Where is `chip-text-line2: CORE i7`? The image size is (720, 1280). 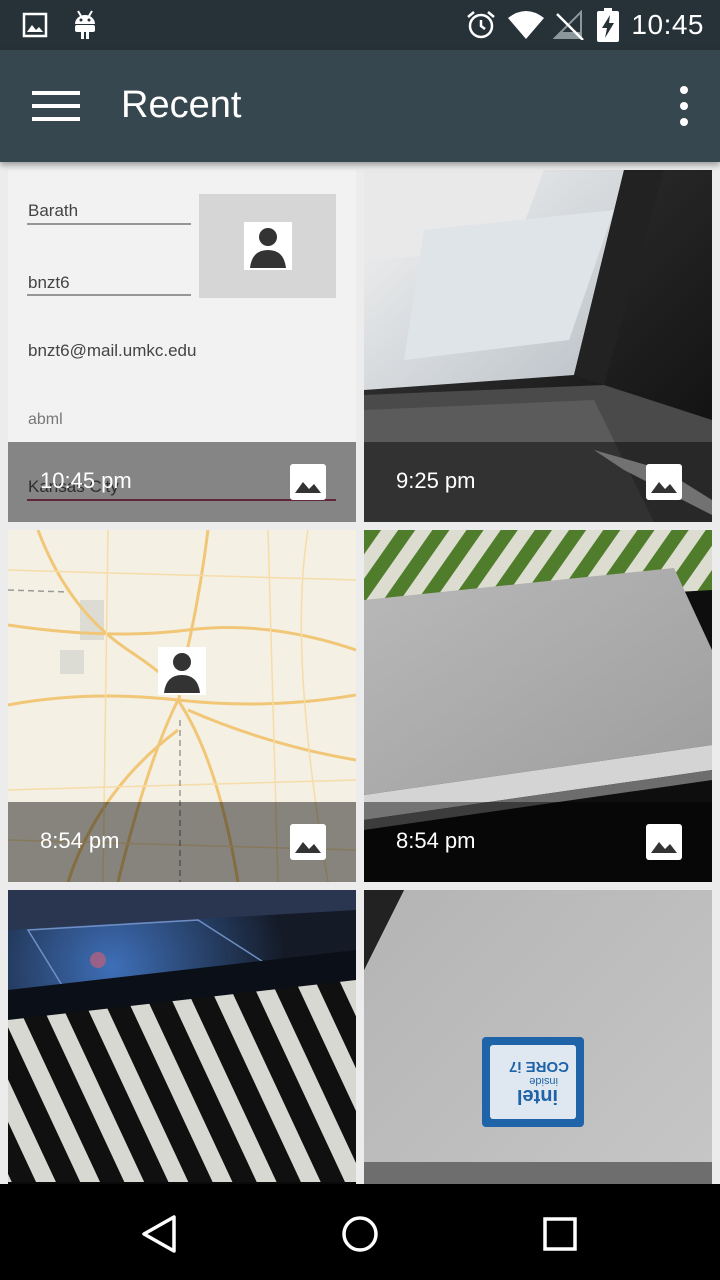 chip-text-line2: CORE i7 is located at coordinates (539, 1066).